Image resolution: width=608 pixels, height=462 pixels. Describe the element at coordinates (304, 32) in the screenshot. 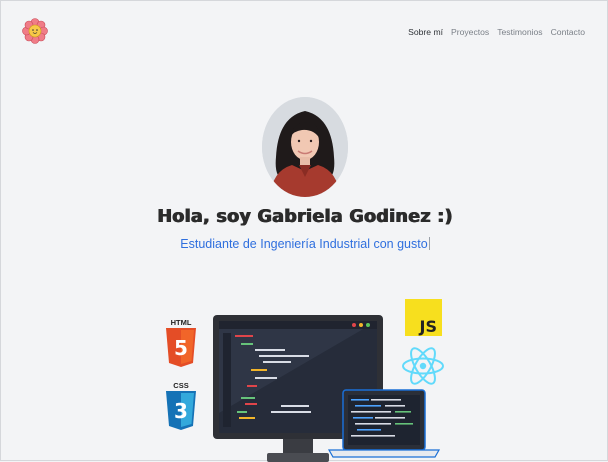

I see `top-navigation: Sobre mí Proyectos Testimonios Contacto` at that location.